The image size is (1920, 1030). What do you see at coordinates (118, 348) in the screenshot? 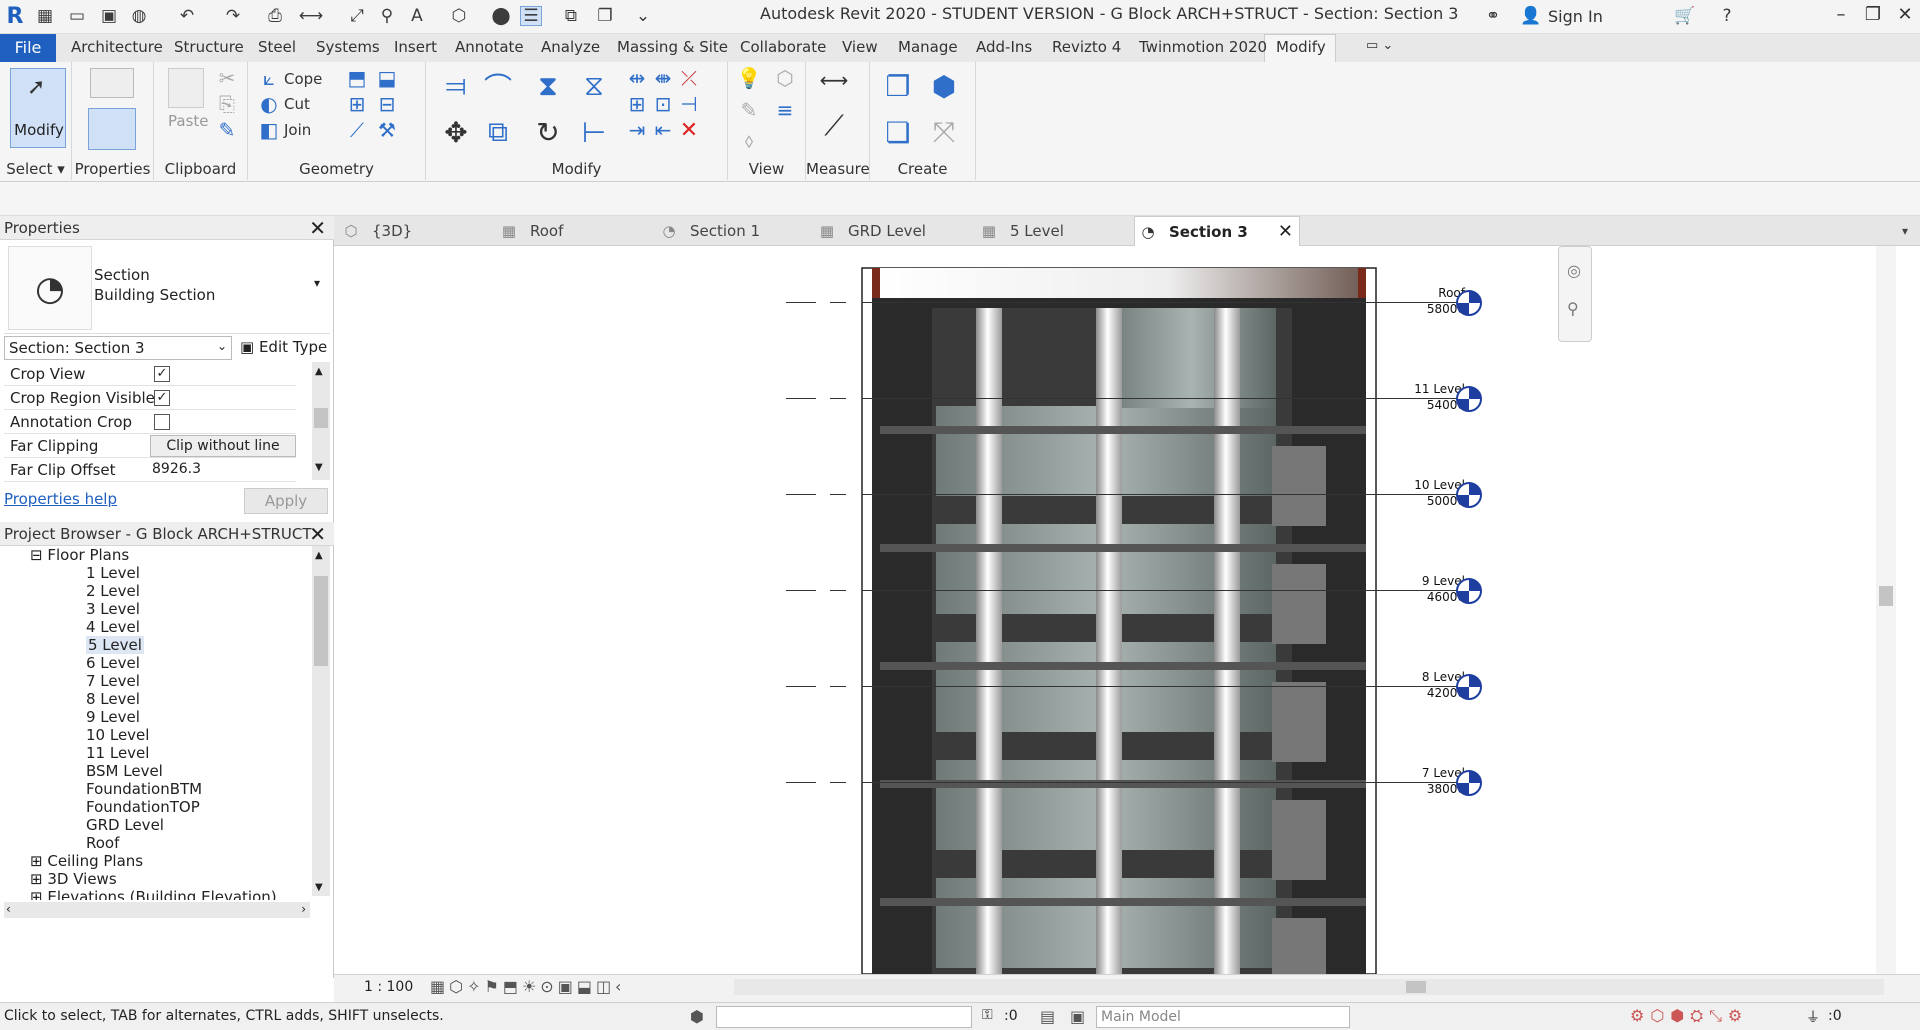
I see `instance-filter-dropdown: Section: Section 3 ⌄` at bounding box center [118, 348].